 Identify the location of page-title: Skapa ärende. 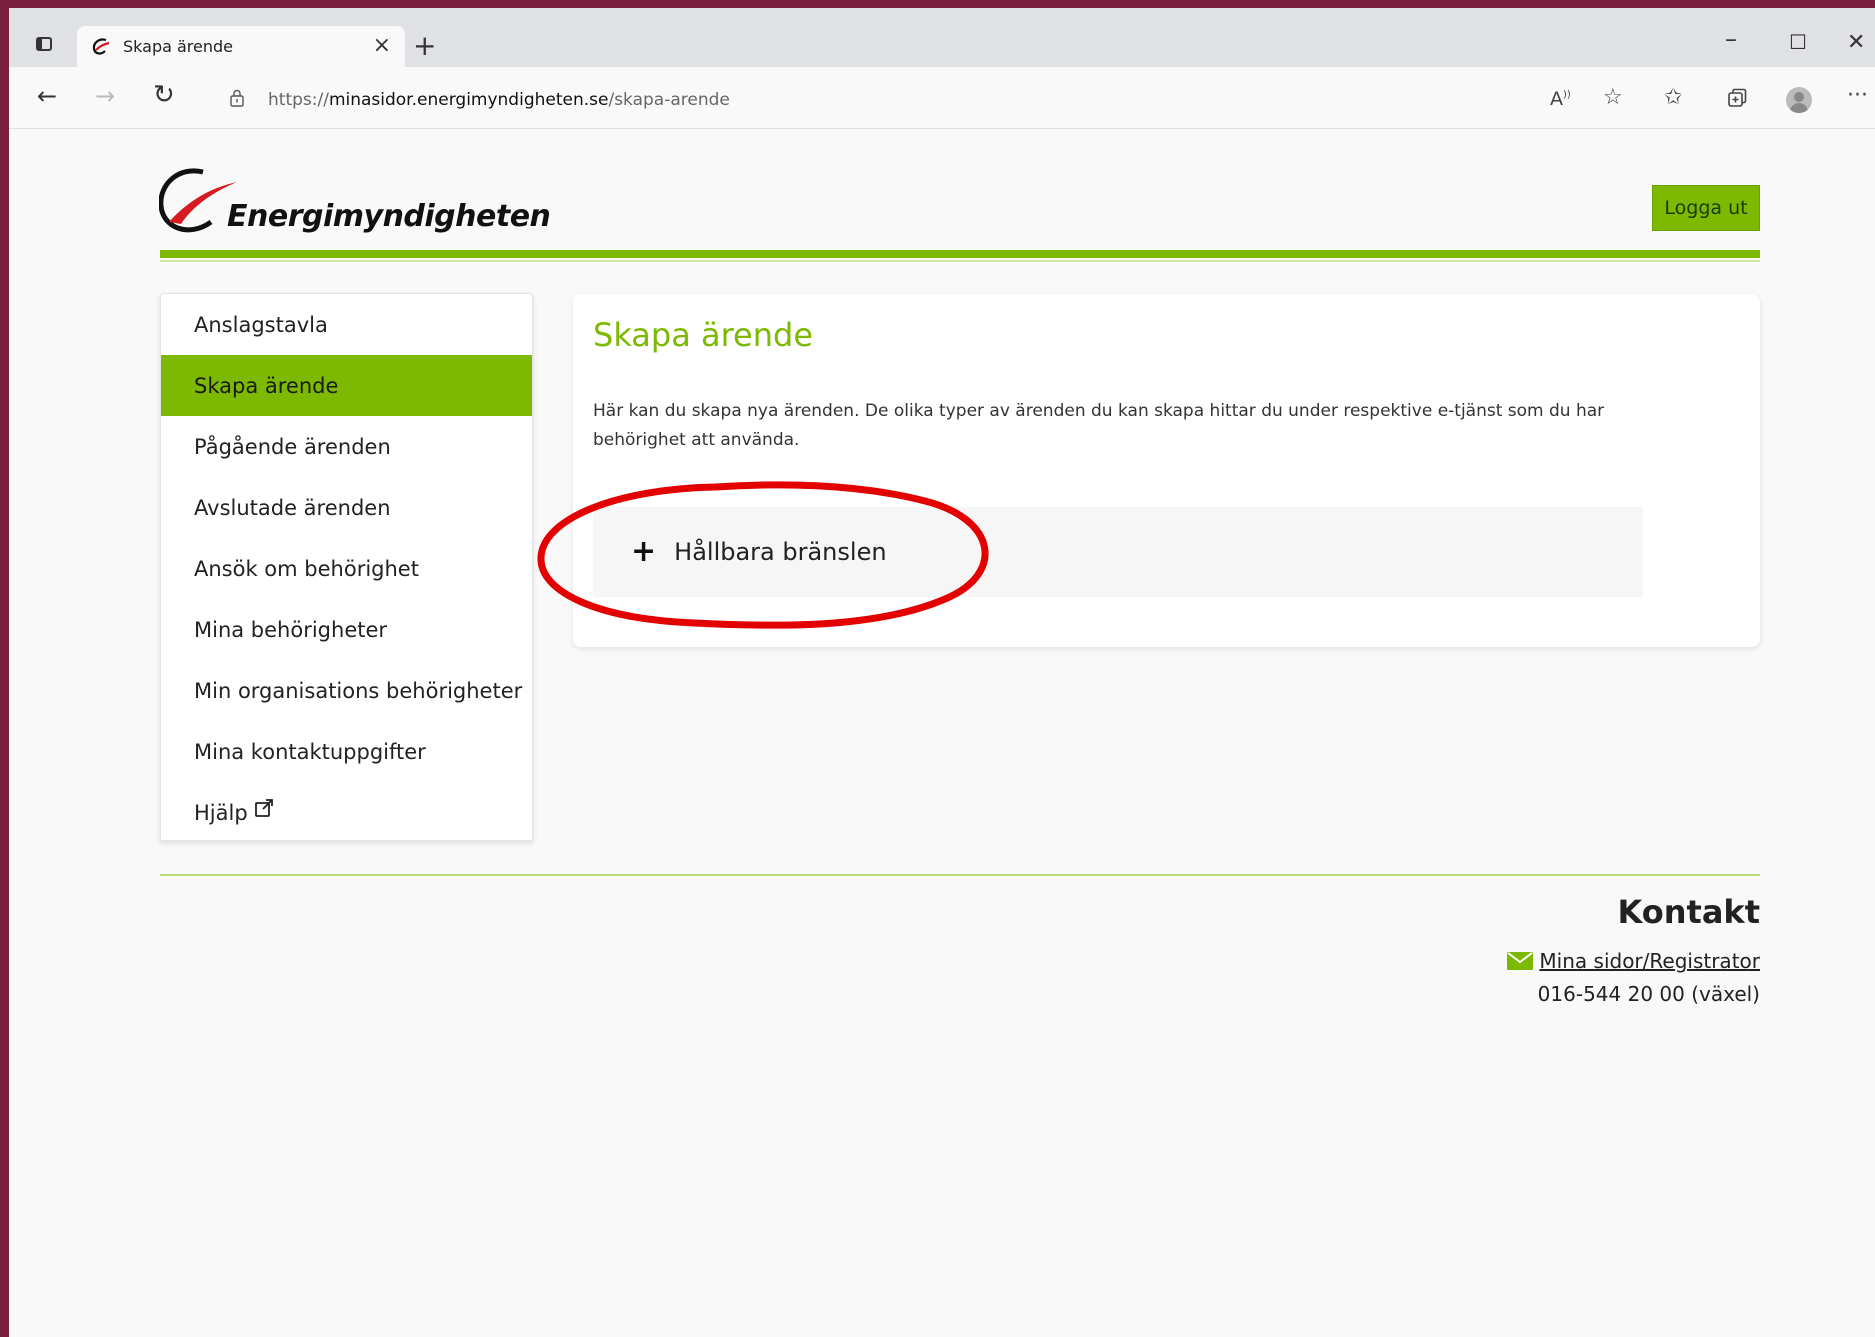
(703, 335).